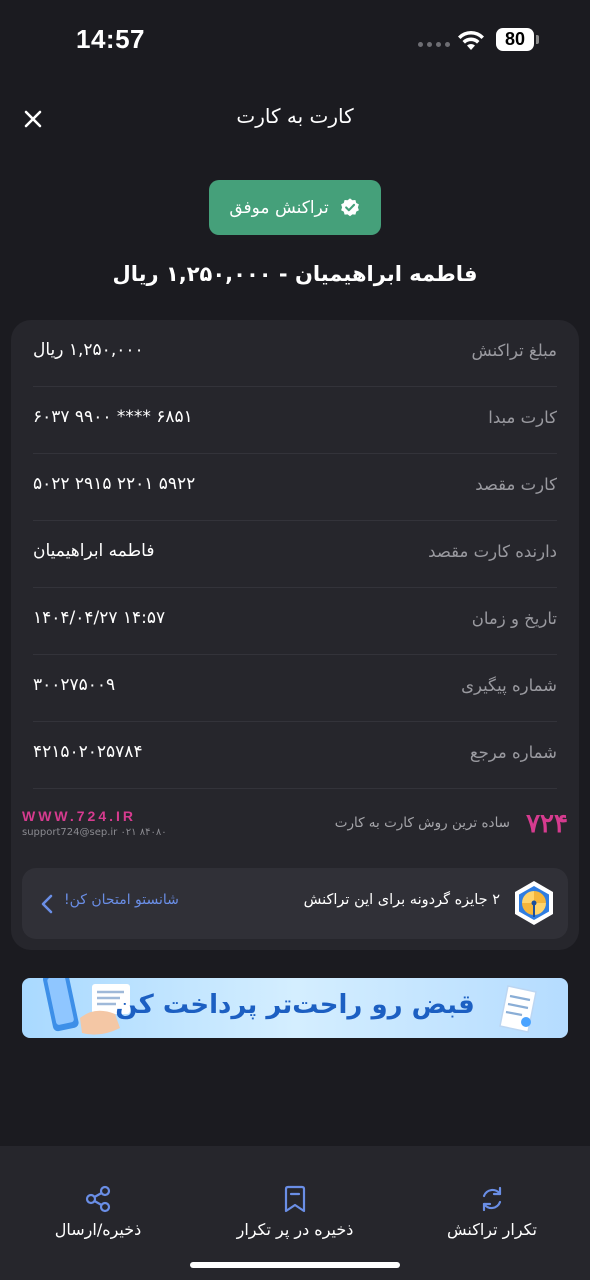  What do you see at coordinates (88, 350) in the screenshot?
I see `detail-value: ۱,۲۵۰,۰۰۰ ریال` at bounding box center [88, 350].